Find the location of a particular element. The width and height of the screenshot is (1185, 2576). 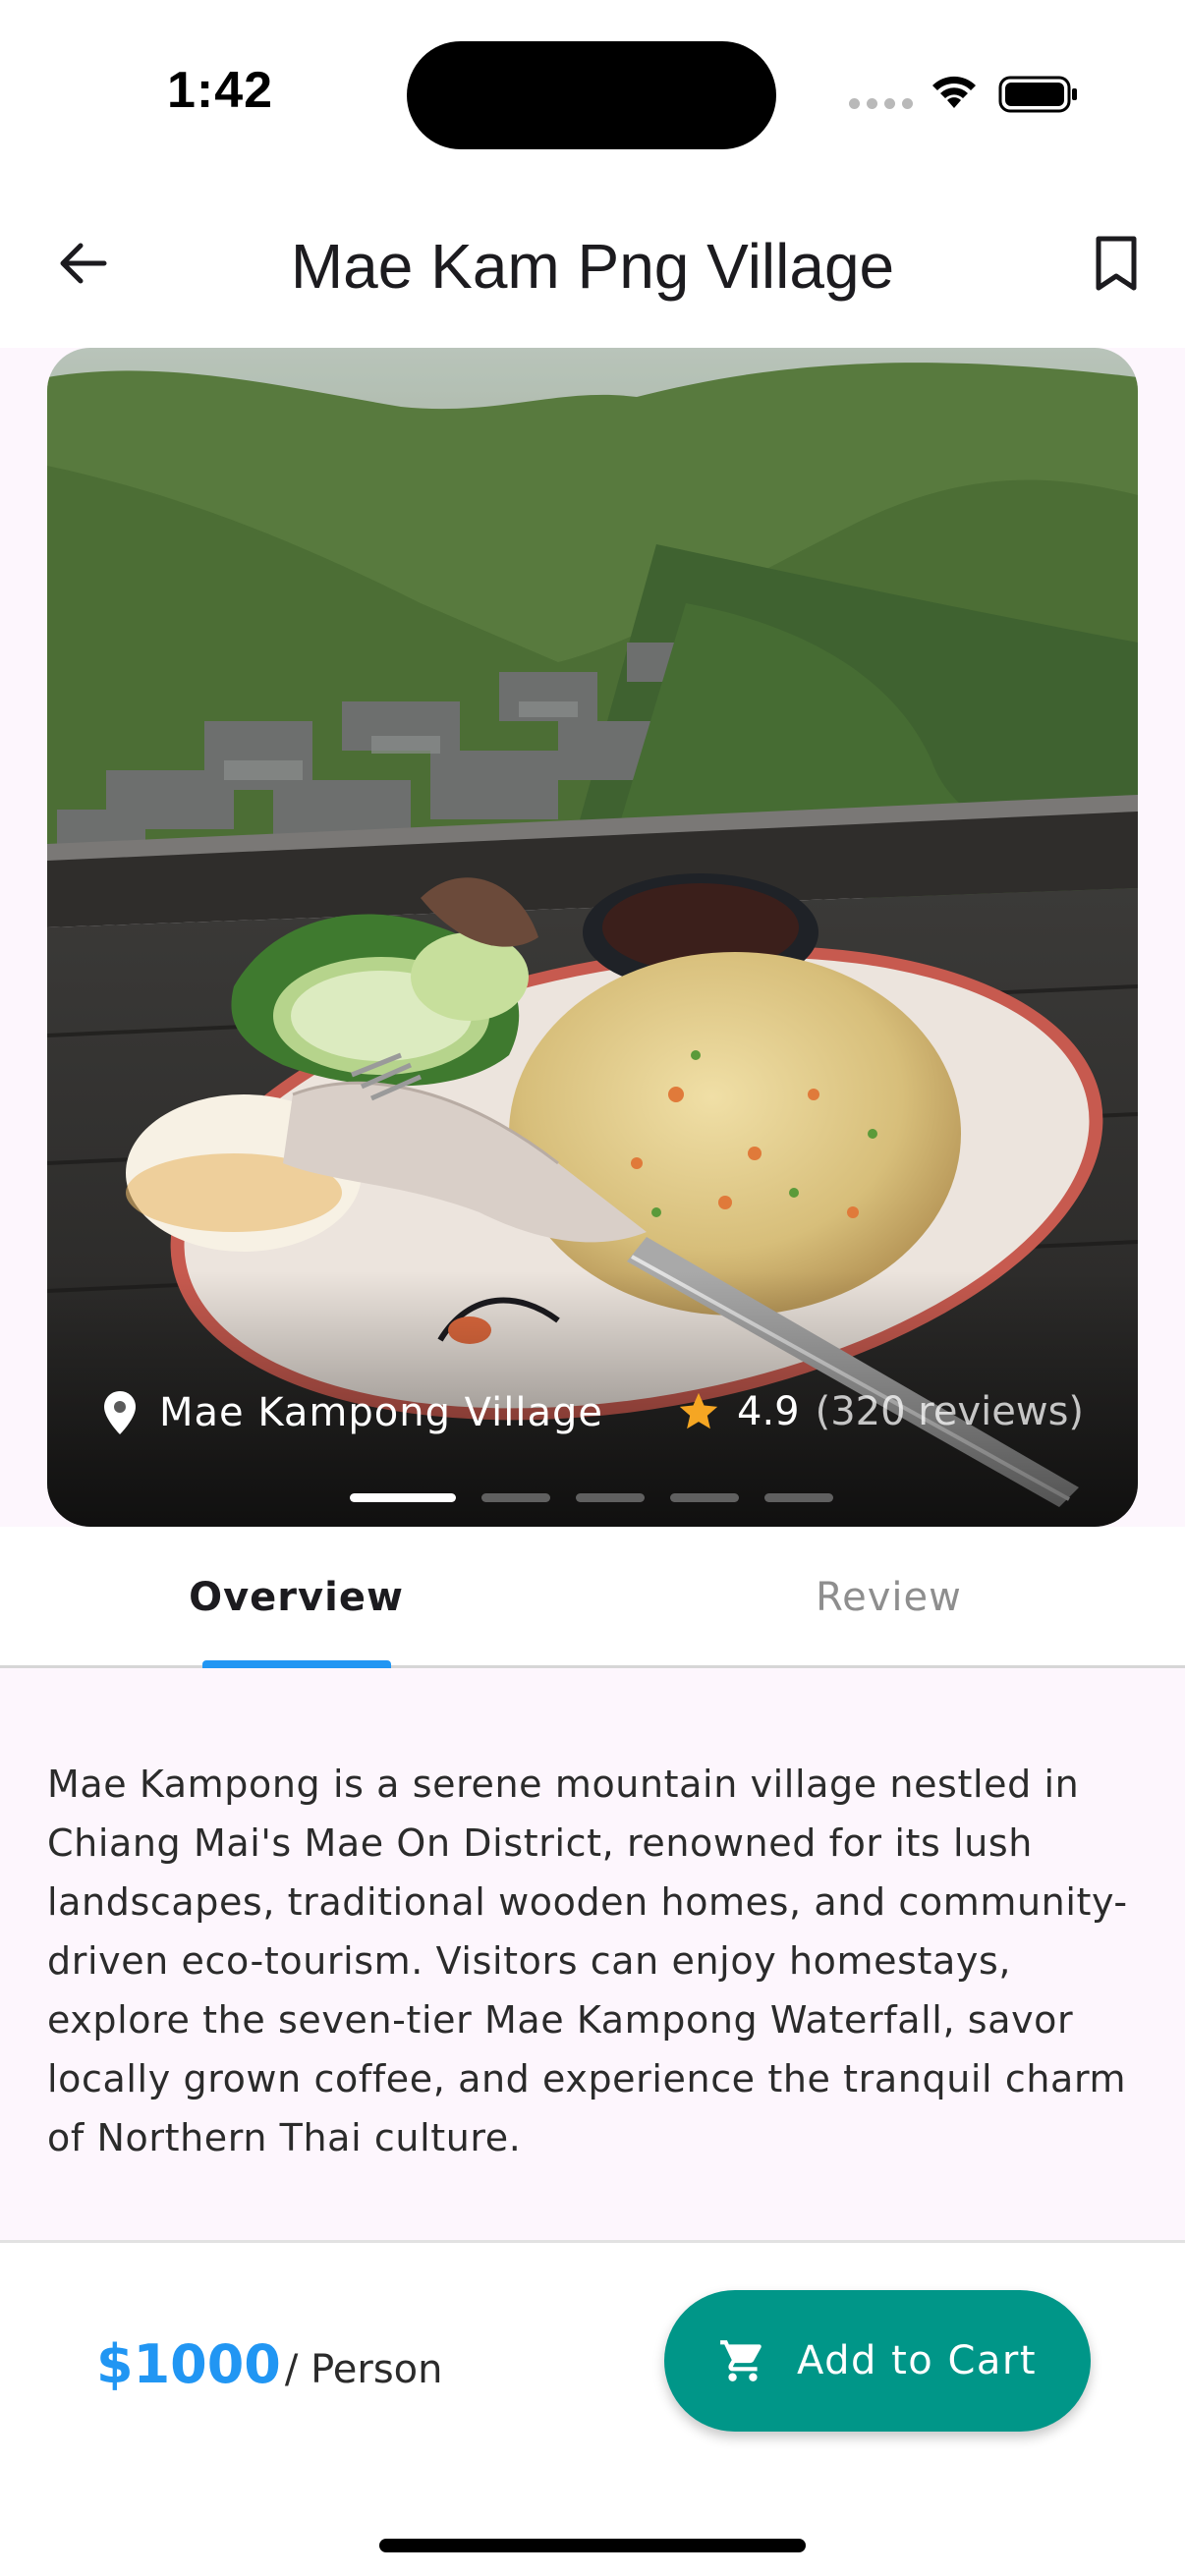

bookmark-button is located at coordinates (1116, 263).